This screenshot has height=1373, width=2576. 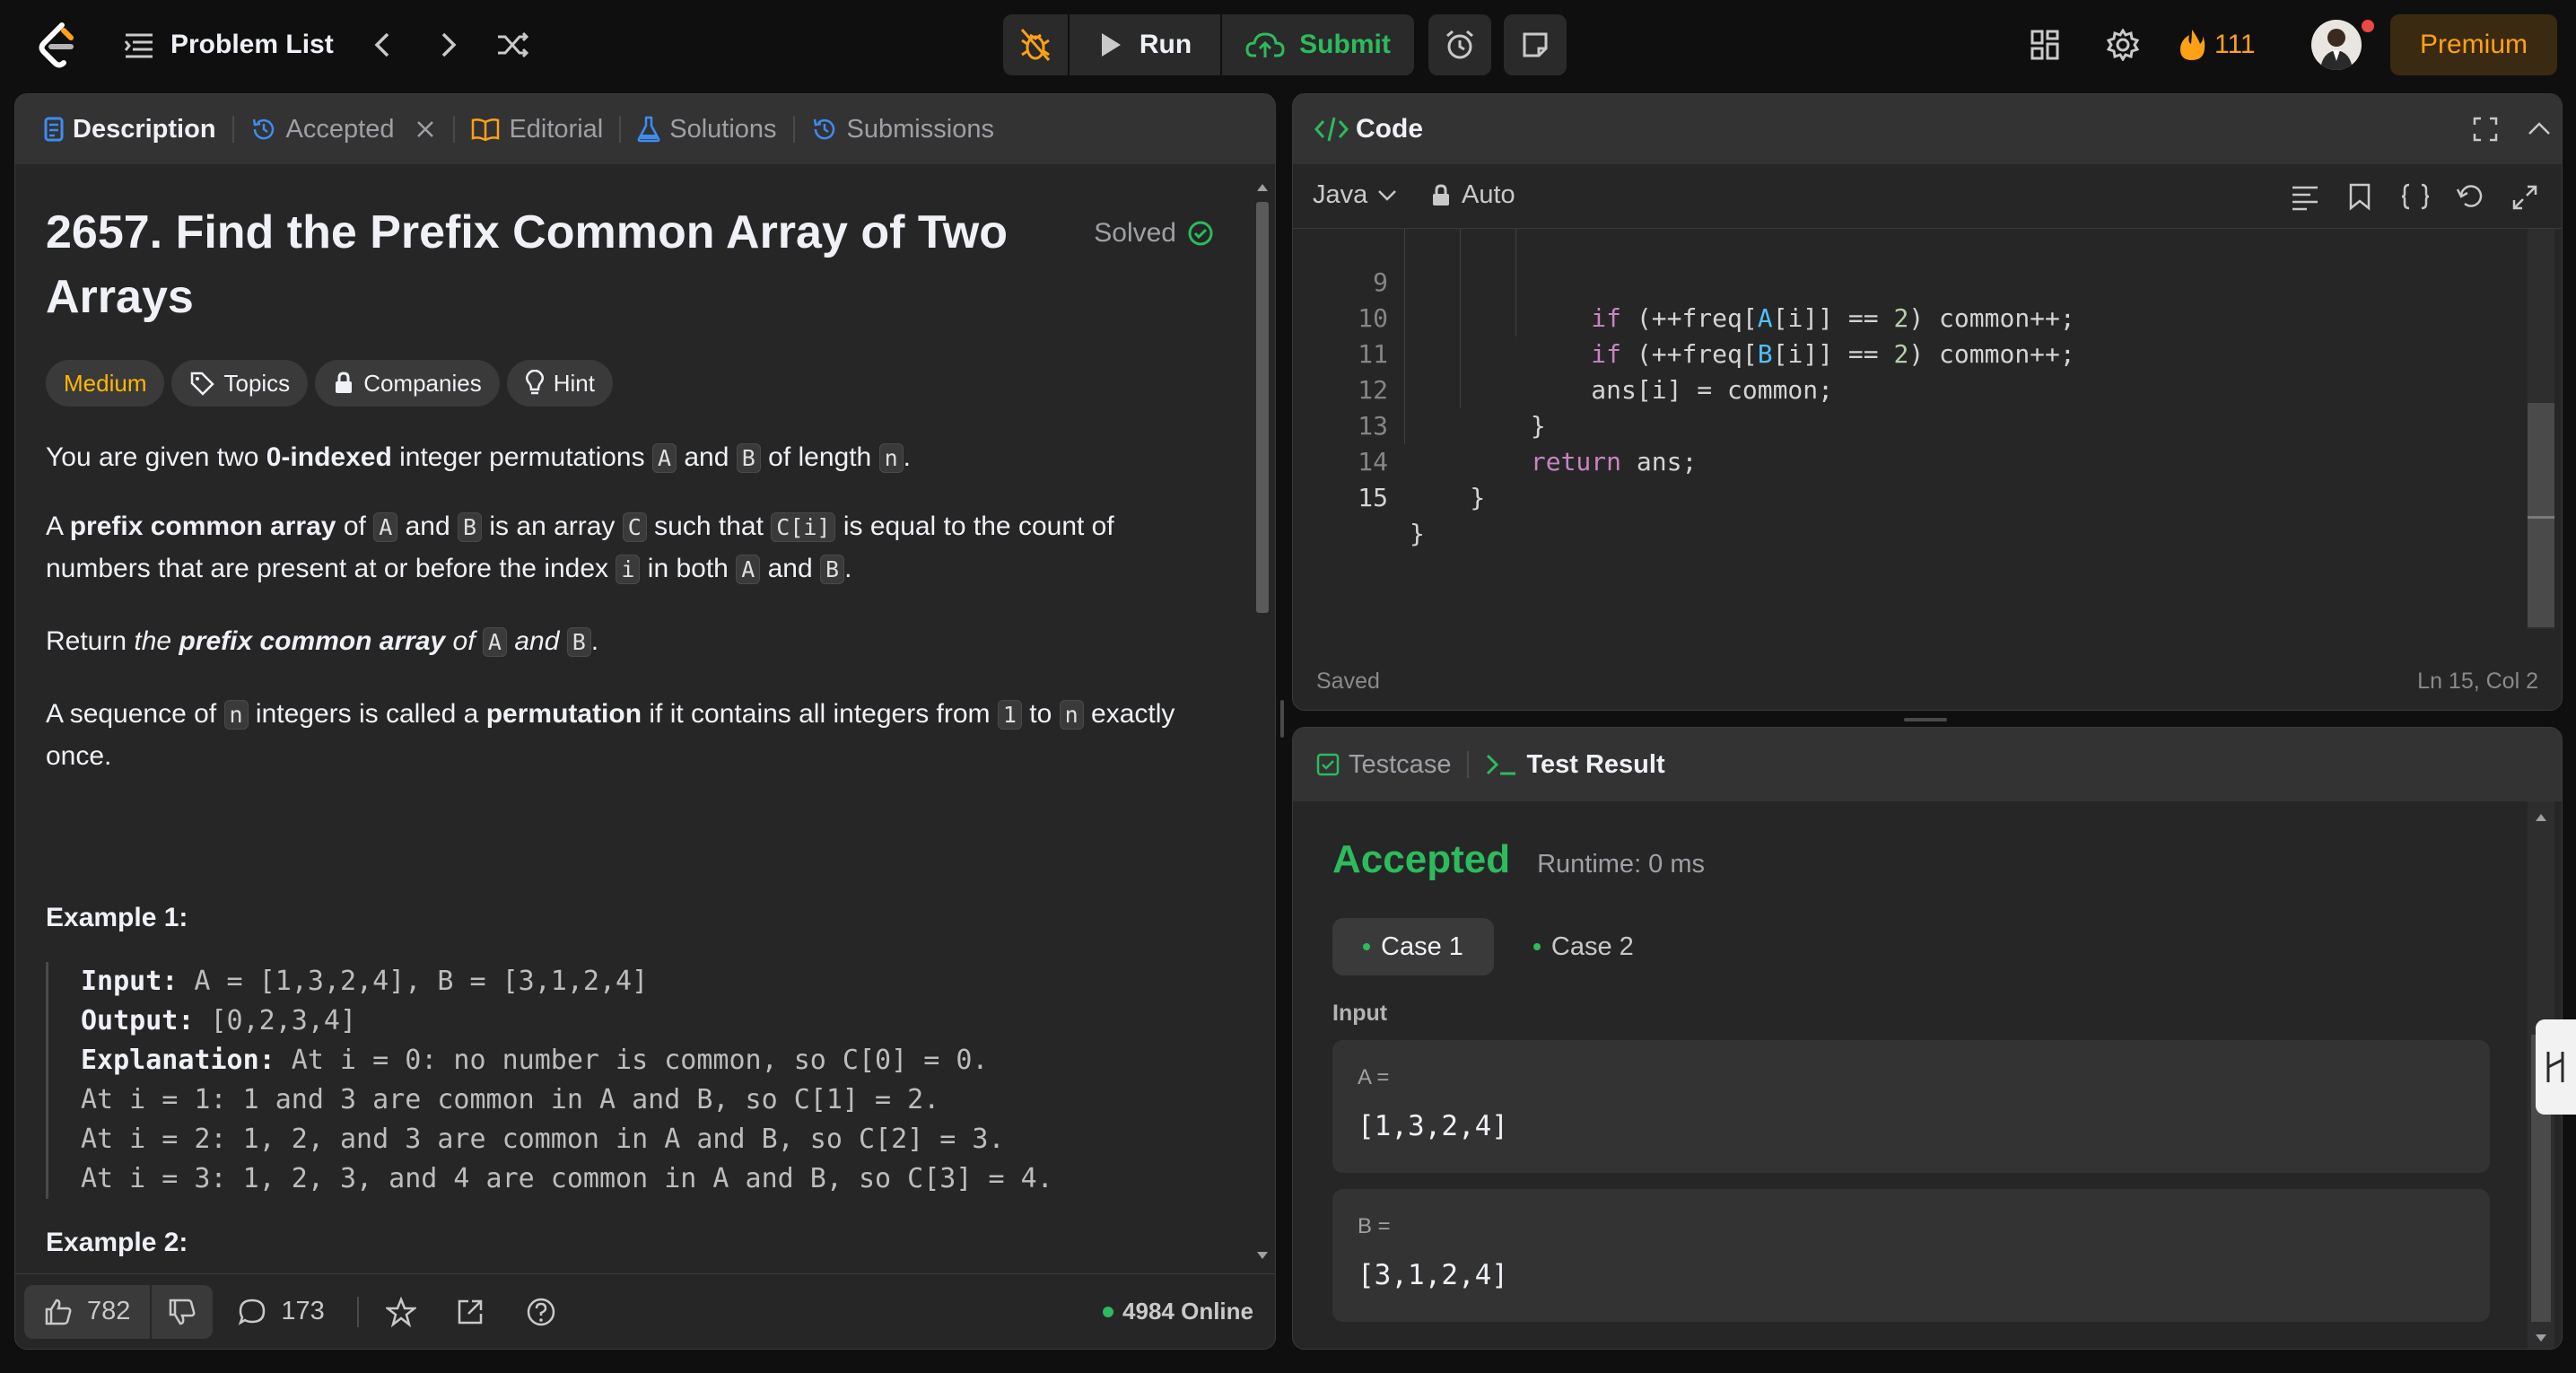 I want to click on save-status: Saved, so click(x=1348, y=681).